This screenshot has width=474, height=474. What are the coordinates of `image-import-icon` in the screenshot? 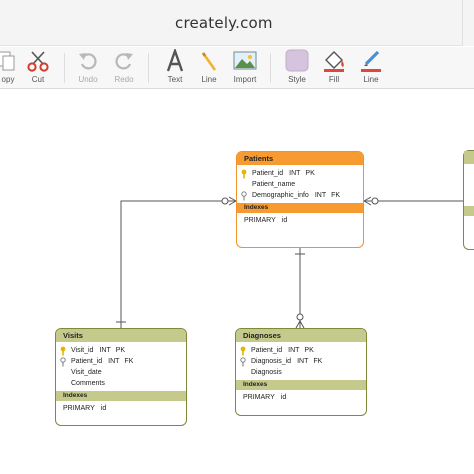 It's located at (245, 60).